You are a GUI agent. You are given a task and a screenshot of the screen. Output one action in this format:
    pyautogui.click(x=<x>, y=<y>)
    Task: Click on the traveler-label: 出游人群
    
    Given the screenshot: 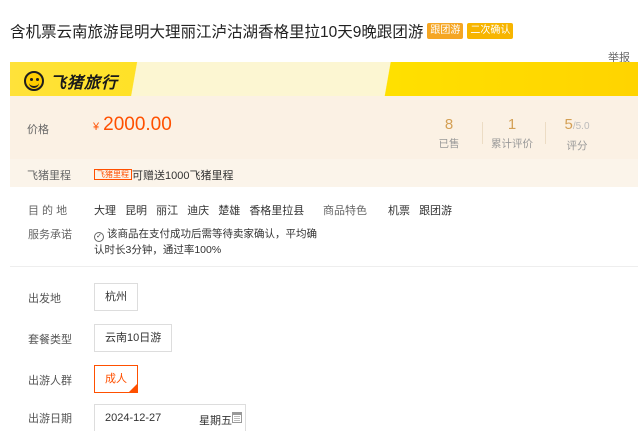 What is the action you would take?
    pyautogui.click(x=50, y=381)
    